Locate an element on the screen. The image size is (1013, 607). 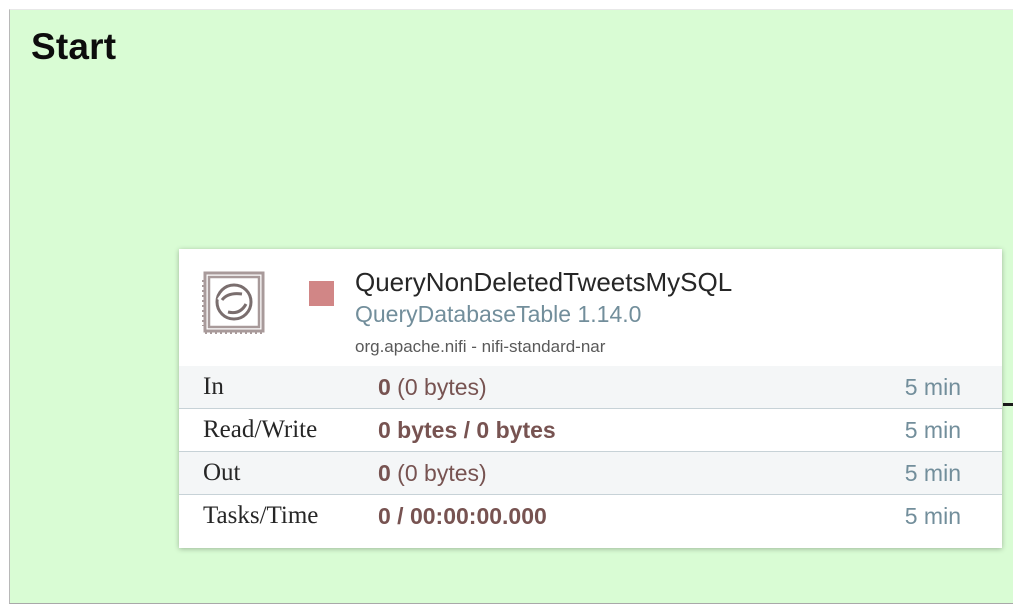
processor-type: QueryDatabaseTable 1.14.0 is located at coordinates (498, 314).